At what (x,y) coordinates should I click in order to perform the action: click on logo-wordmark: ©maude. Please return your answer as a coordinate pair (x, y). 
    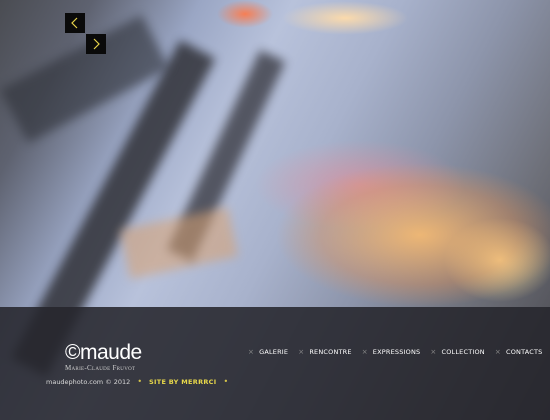
    Looking at the image, I should click on (103, 352).